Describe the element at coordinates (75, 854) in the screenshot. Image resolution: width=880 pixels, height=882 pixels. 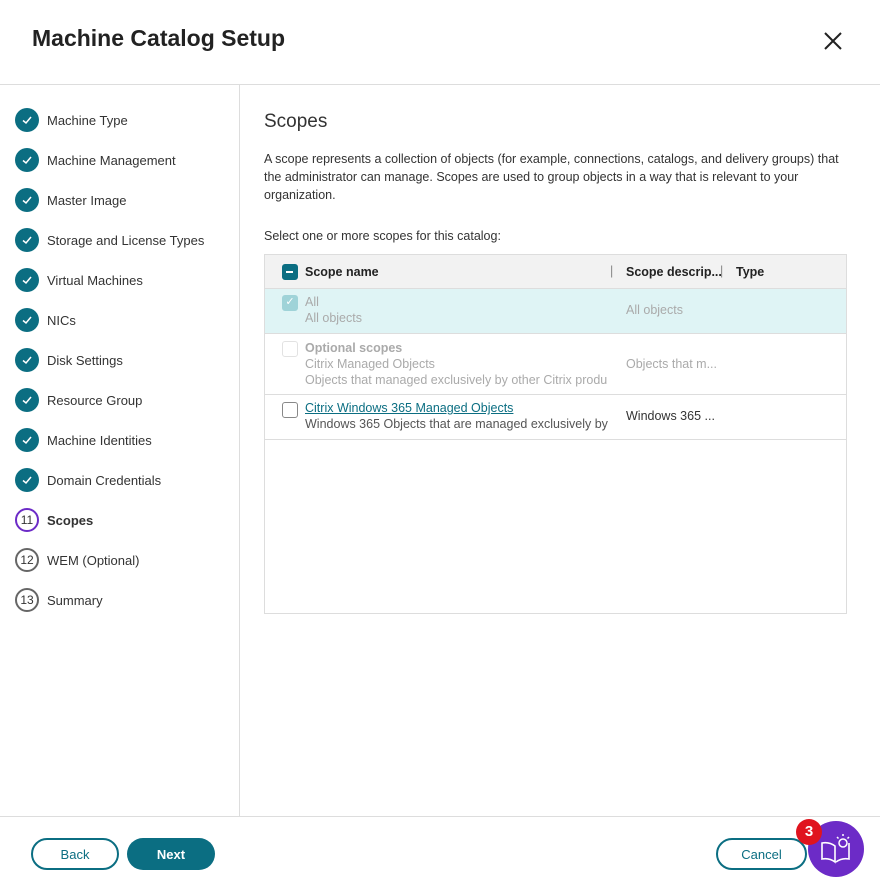
I see `back-button: Back` at that location.